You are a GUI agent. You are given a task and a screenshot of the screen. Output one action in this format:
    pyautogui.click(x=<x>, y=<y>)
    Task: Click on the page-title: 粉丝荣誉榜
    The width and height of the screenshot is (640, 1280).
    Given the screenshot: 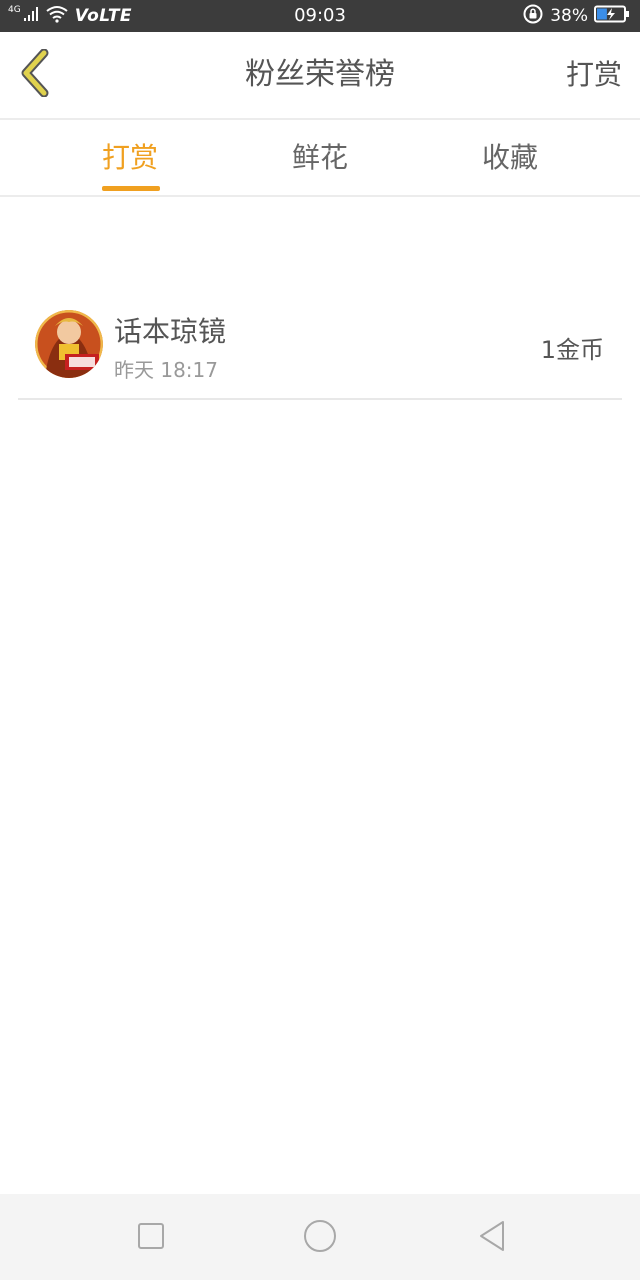 What is the action you would take?
    pyautogui.click(x=320, y=74)
    